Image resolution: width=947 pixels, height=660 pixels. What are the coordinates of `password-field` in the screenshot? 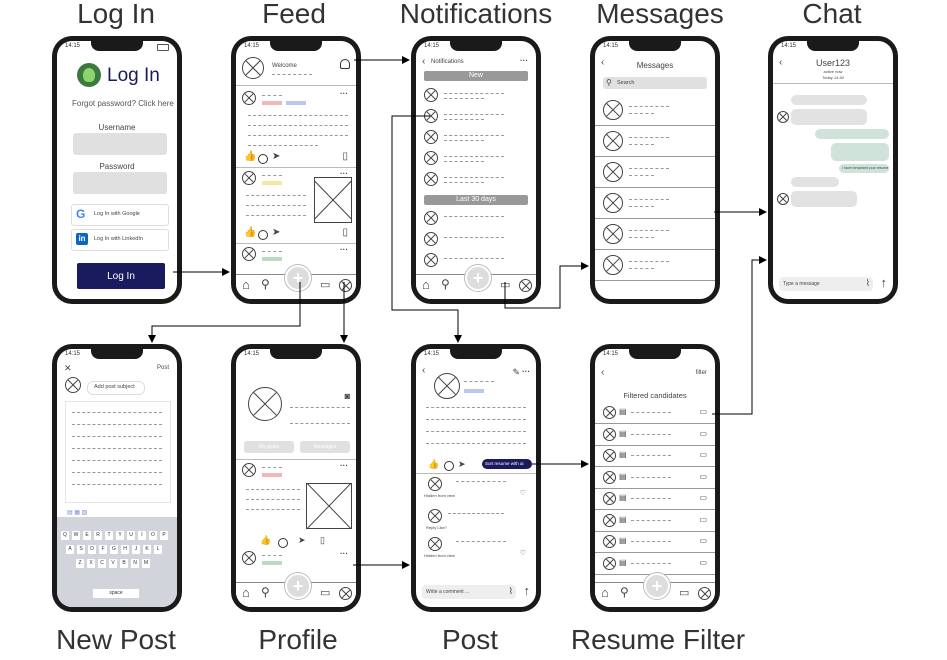 It's located at (120, 183).